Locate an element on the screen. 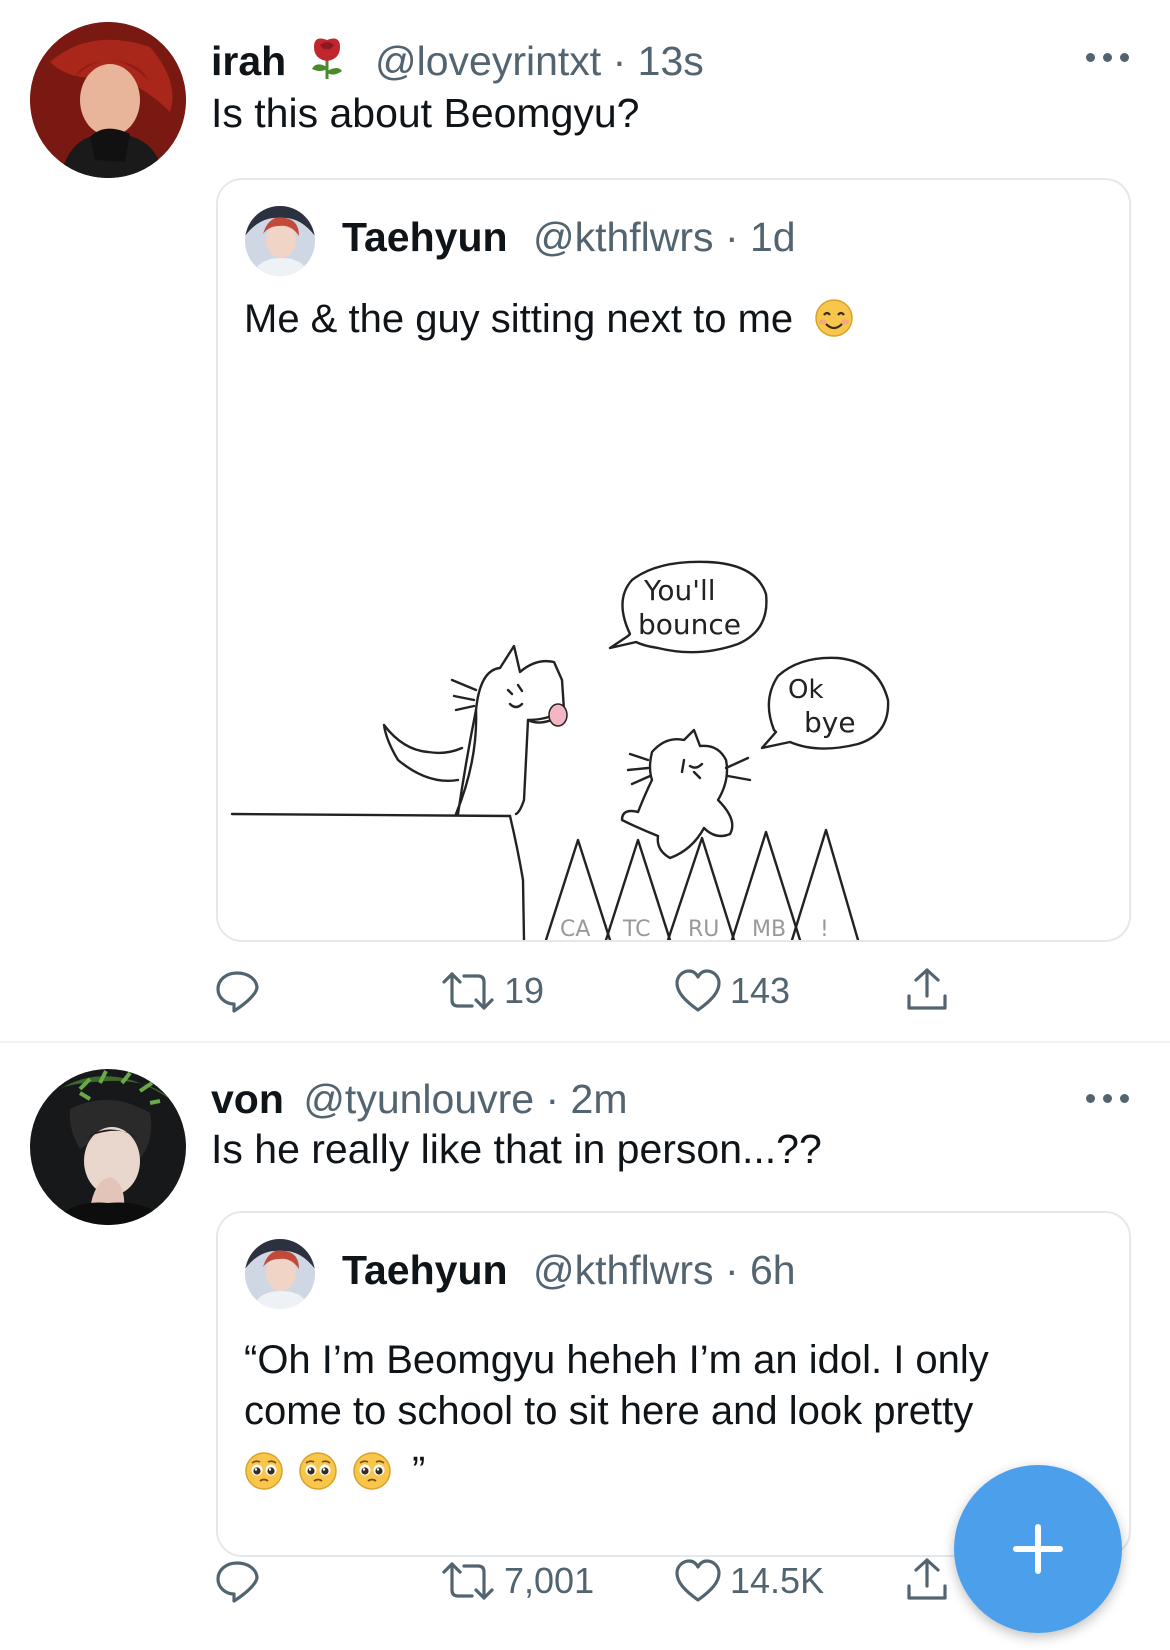  tweet-timestamp: · 13s is located at coordinates (658, 61).